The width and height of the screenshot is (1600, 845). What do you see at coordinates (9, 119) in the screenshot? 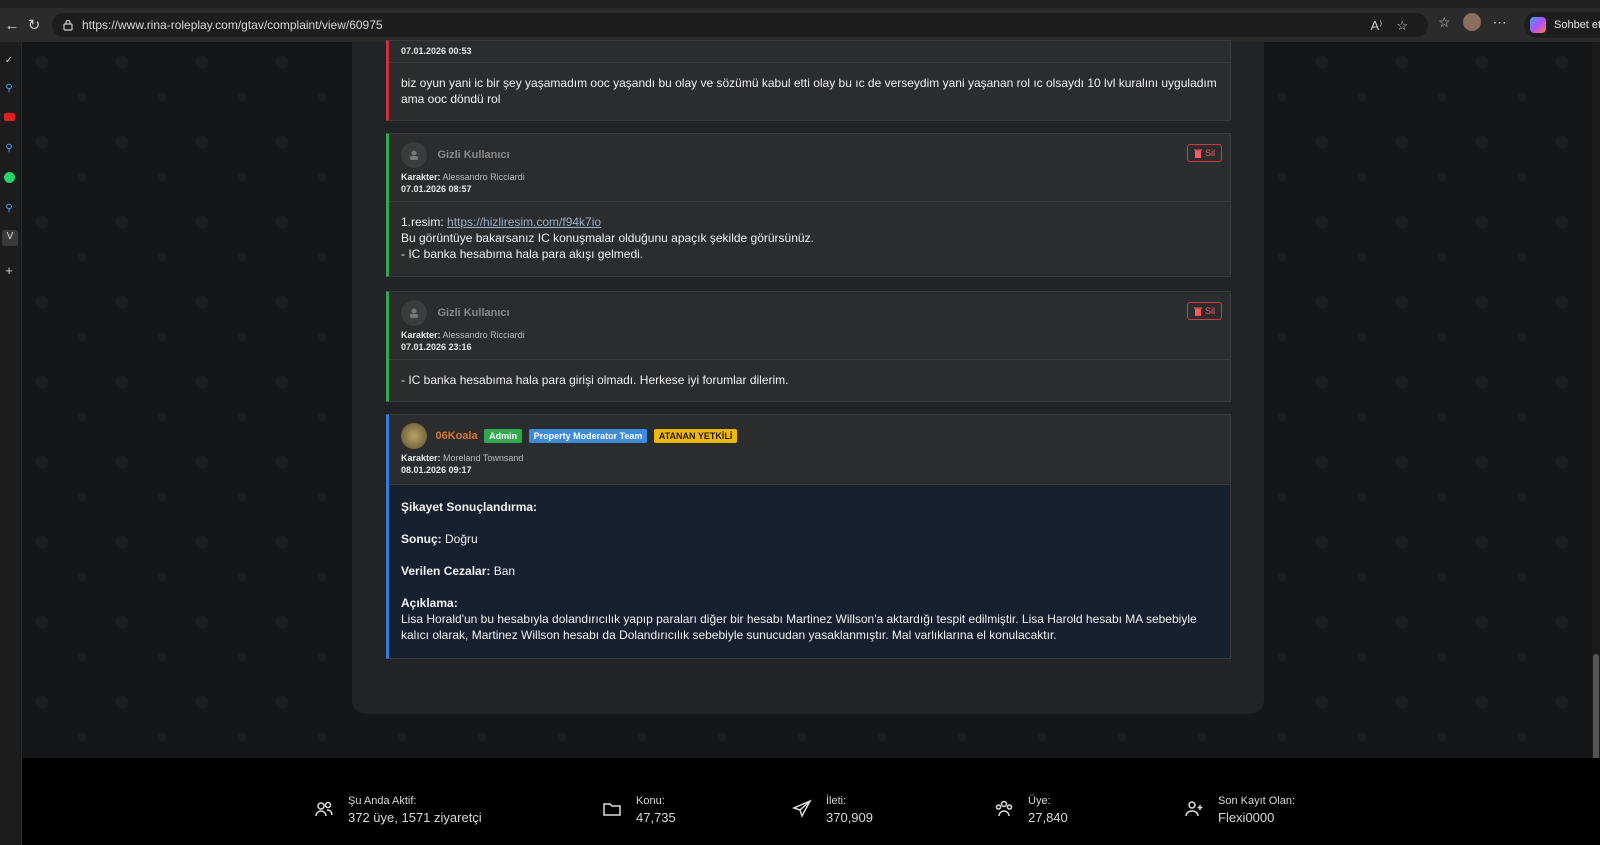
I see `youtube-icon` at bounding box center [9, 119].